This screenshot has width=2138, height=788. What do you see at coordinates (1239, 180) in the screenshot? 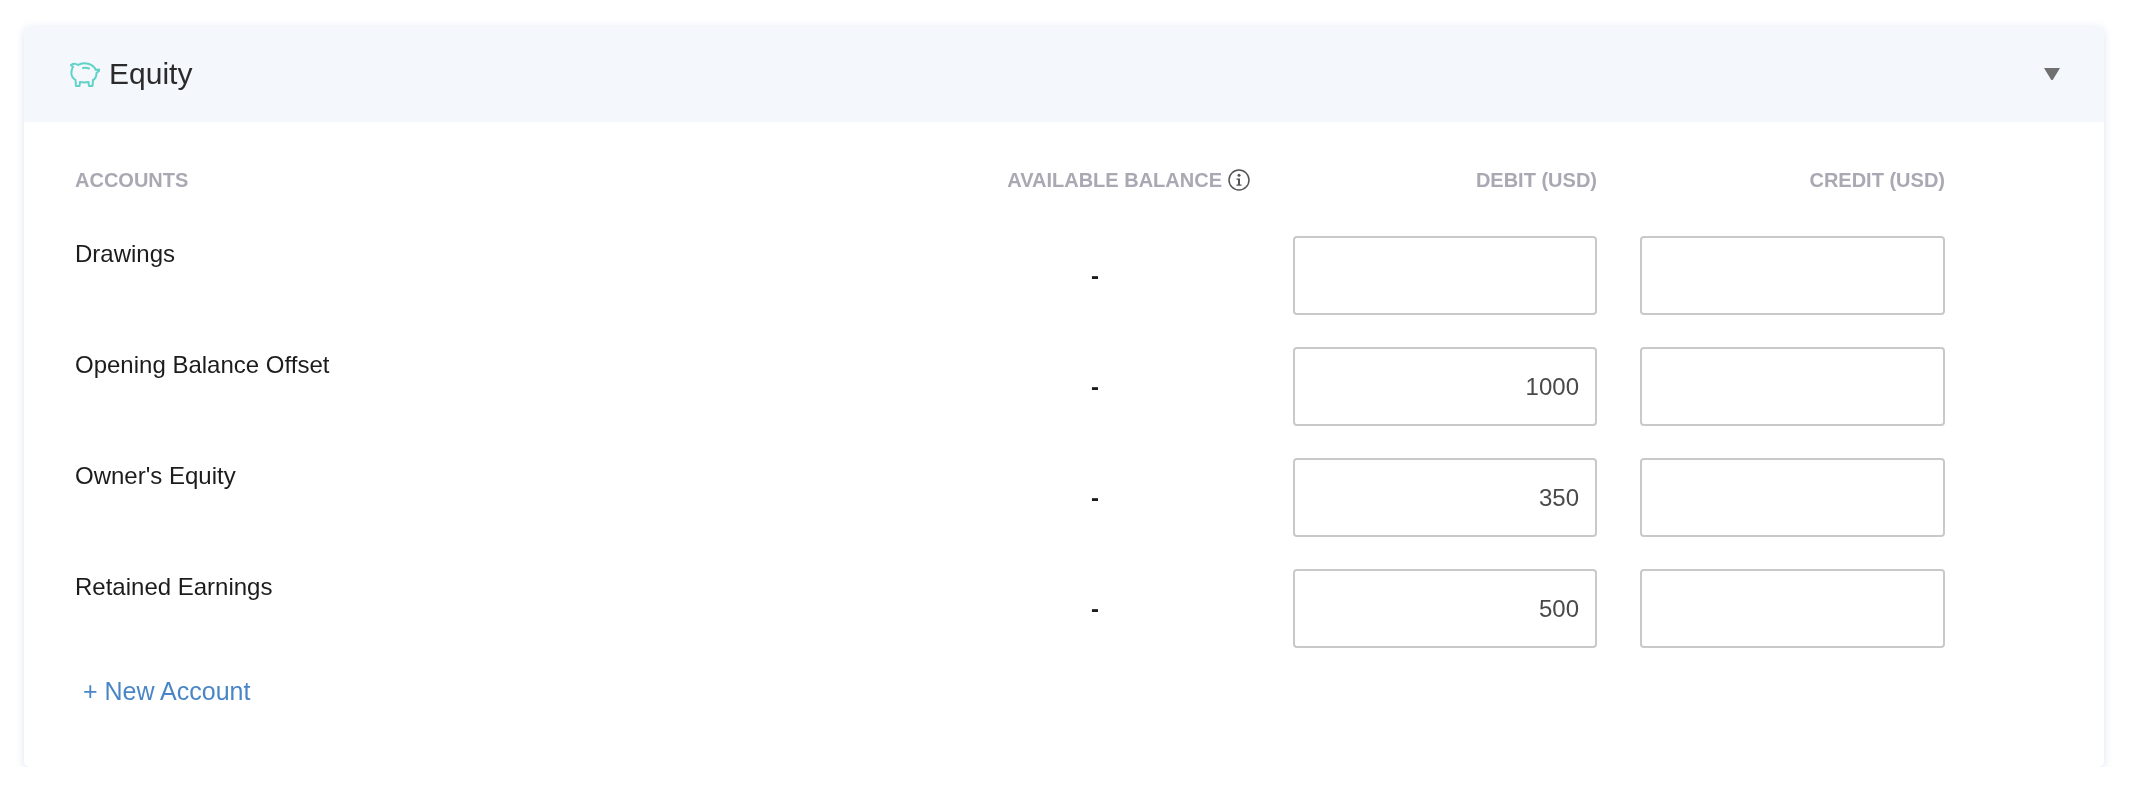
I see `info-icon` at bounding box center [1239, 180].